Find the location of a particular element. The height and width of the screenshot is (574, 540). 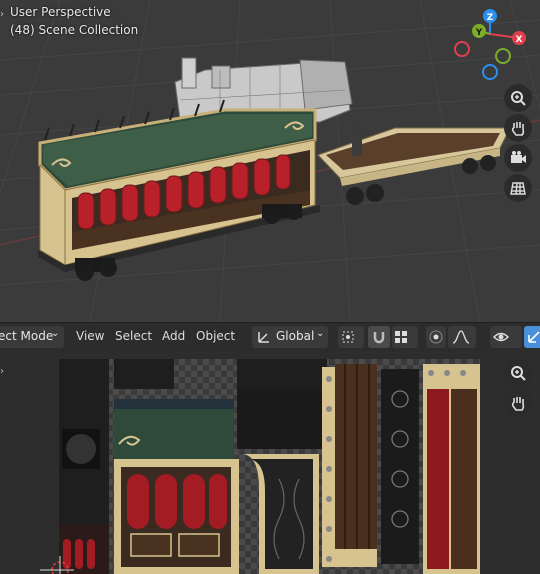

menu-object: Object is located at coordinates (215, 336).